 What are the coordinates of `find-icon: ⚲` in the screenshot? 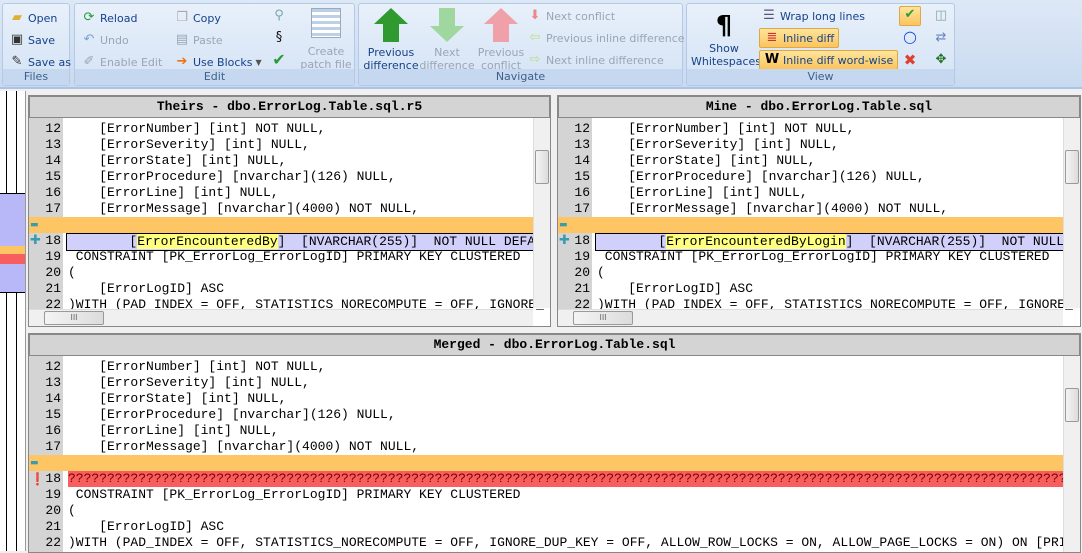 It's located at (279, 16).